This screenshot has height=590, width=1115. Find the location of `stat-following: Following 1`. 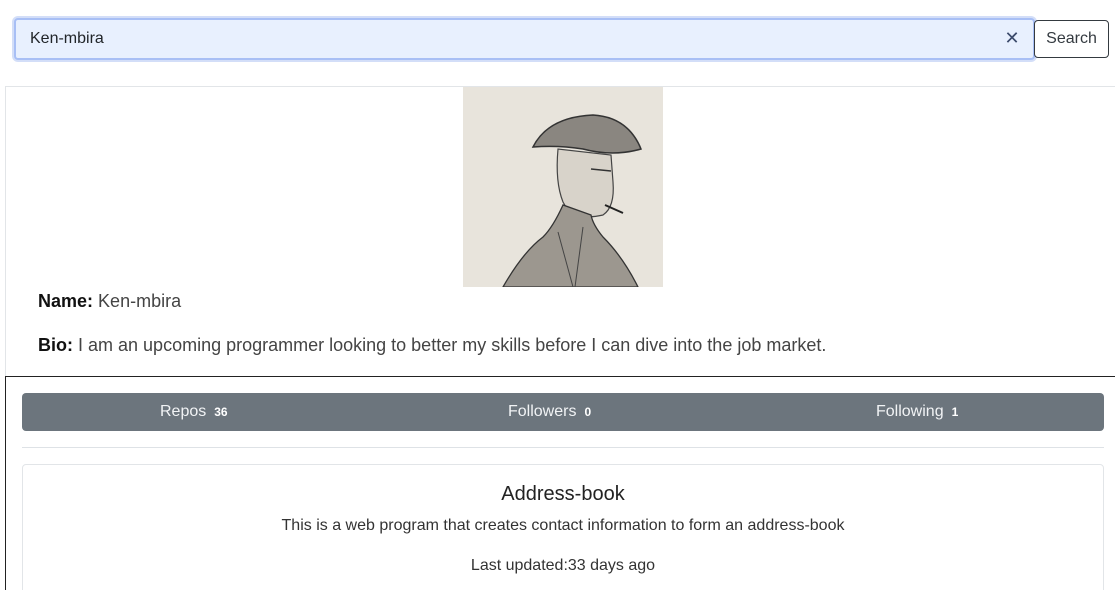

stat-following: Following 1 is located at coordinates (917, 412).